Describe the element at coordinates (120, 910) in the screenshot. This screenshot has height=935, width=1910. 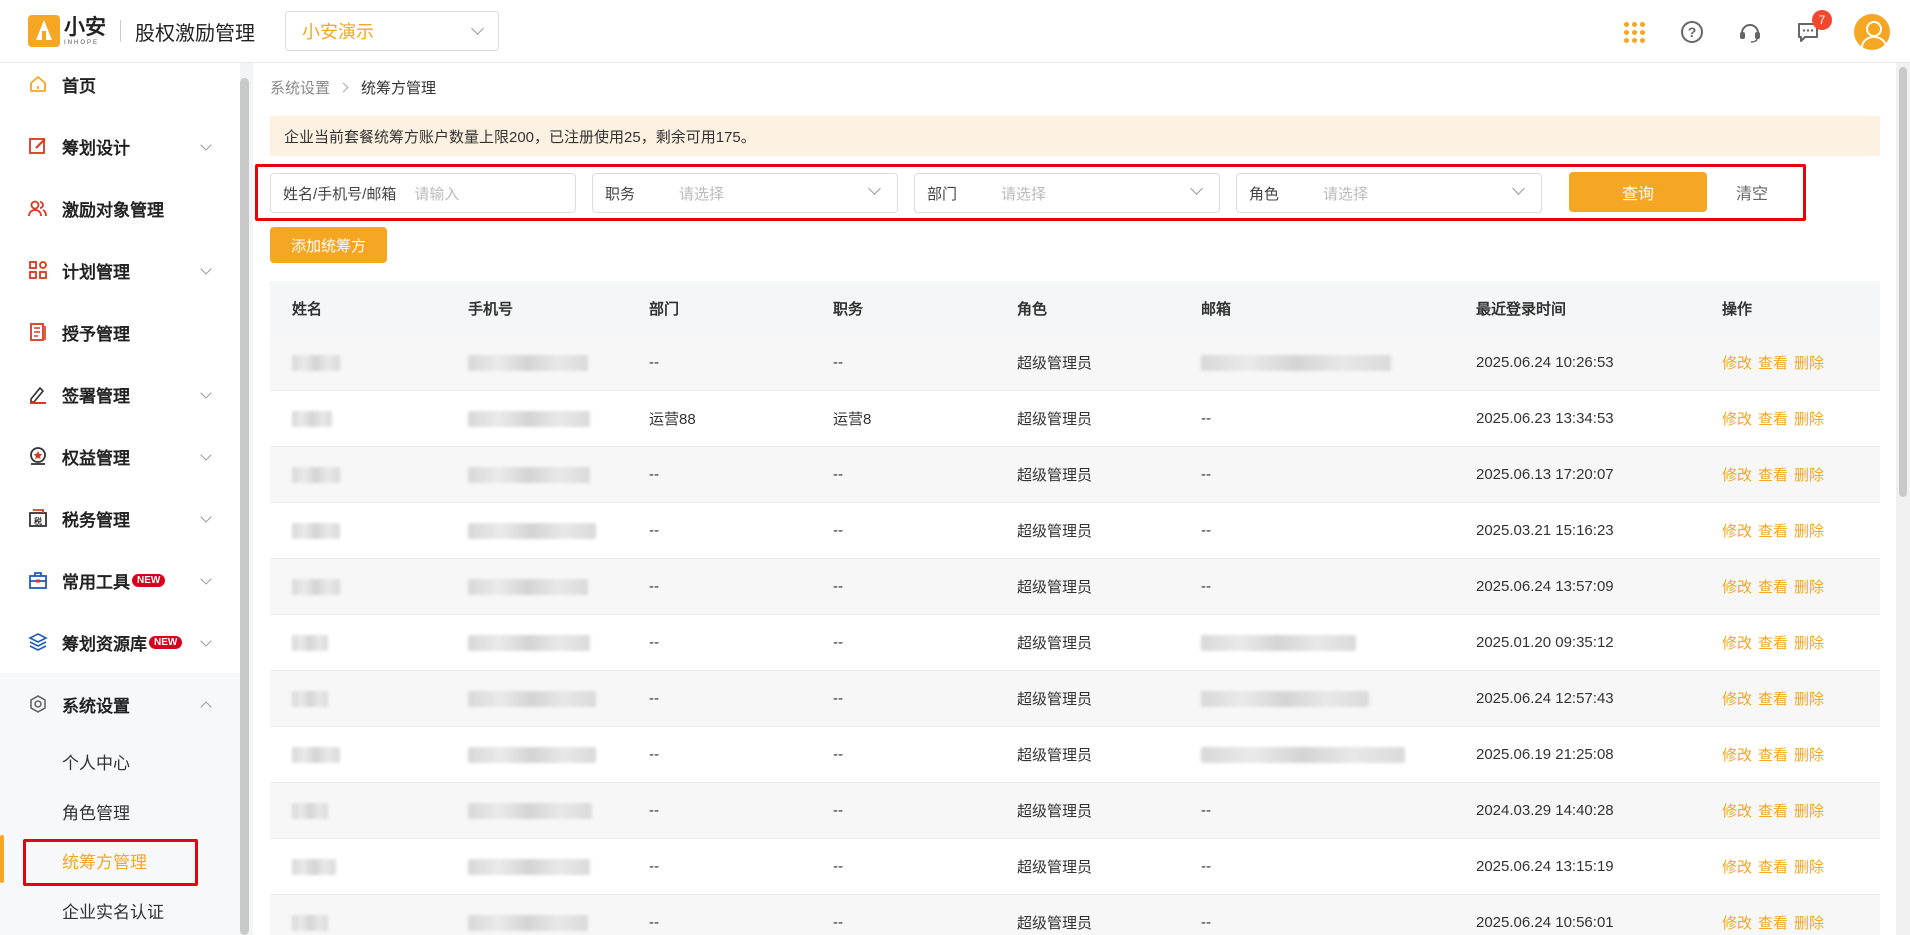
I see `sidebar-subitem-enterprise-verification: 企业实名认证` at that location.